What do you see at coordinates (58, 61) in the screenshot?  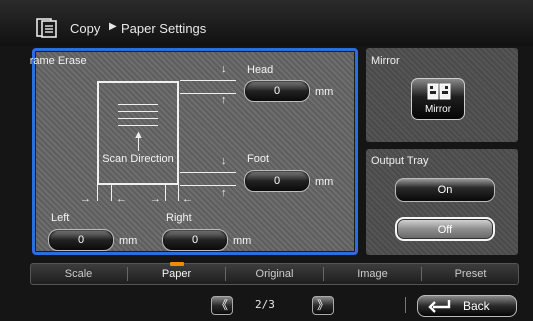 I see `frame-erase-title: Frame Erase` at bounding box center [58, 61].